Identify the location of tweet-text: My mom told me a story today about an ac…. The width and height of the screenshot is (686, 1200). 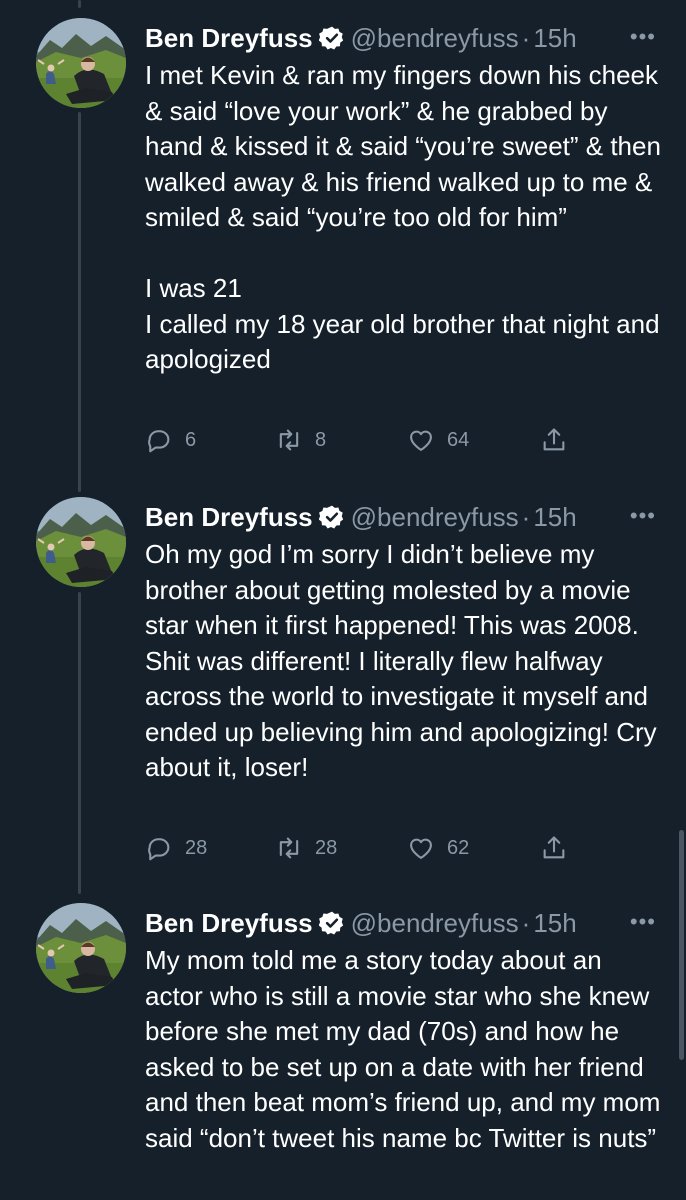
(405, 1049).